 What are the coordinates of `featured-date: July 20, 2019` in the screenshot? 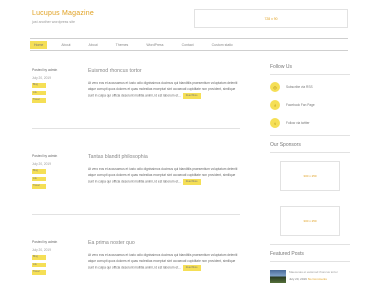 It's located at (298, 279).